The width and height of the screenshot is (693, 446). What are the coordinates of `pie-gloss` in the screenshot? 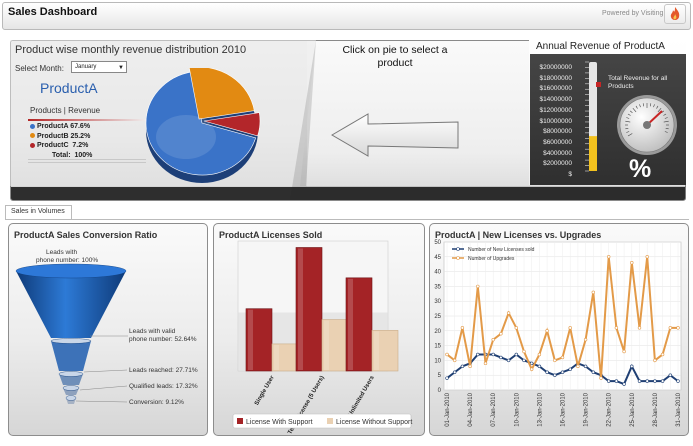 It's located at (186, 137).